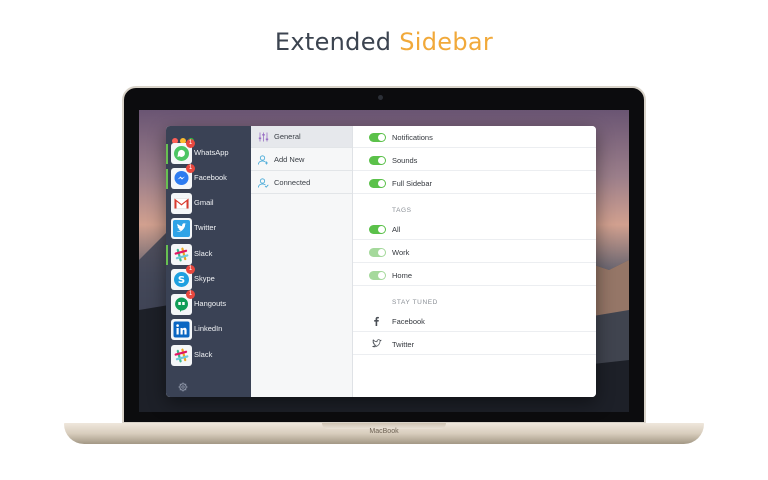  Describe the element at coordinates (301, 137) in the screenshot. I see `menu-item-general: General` at that location.